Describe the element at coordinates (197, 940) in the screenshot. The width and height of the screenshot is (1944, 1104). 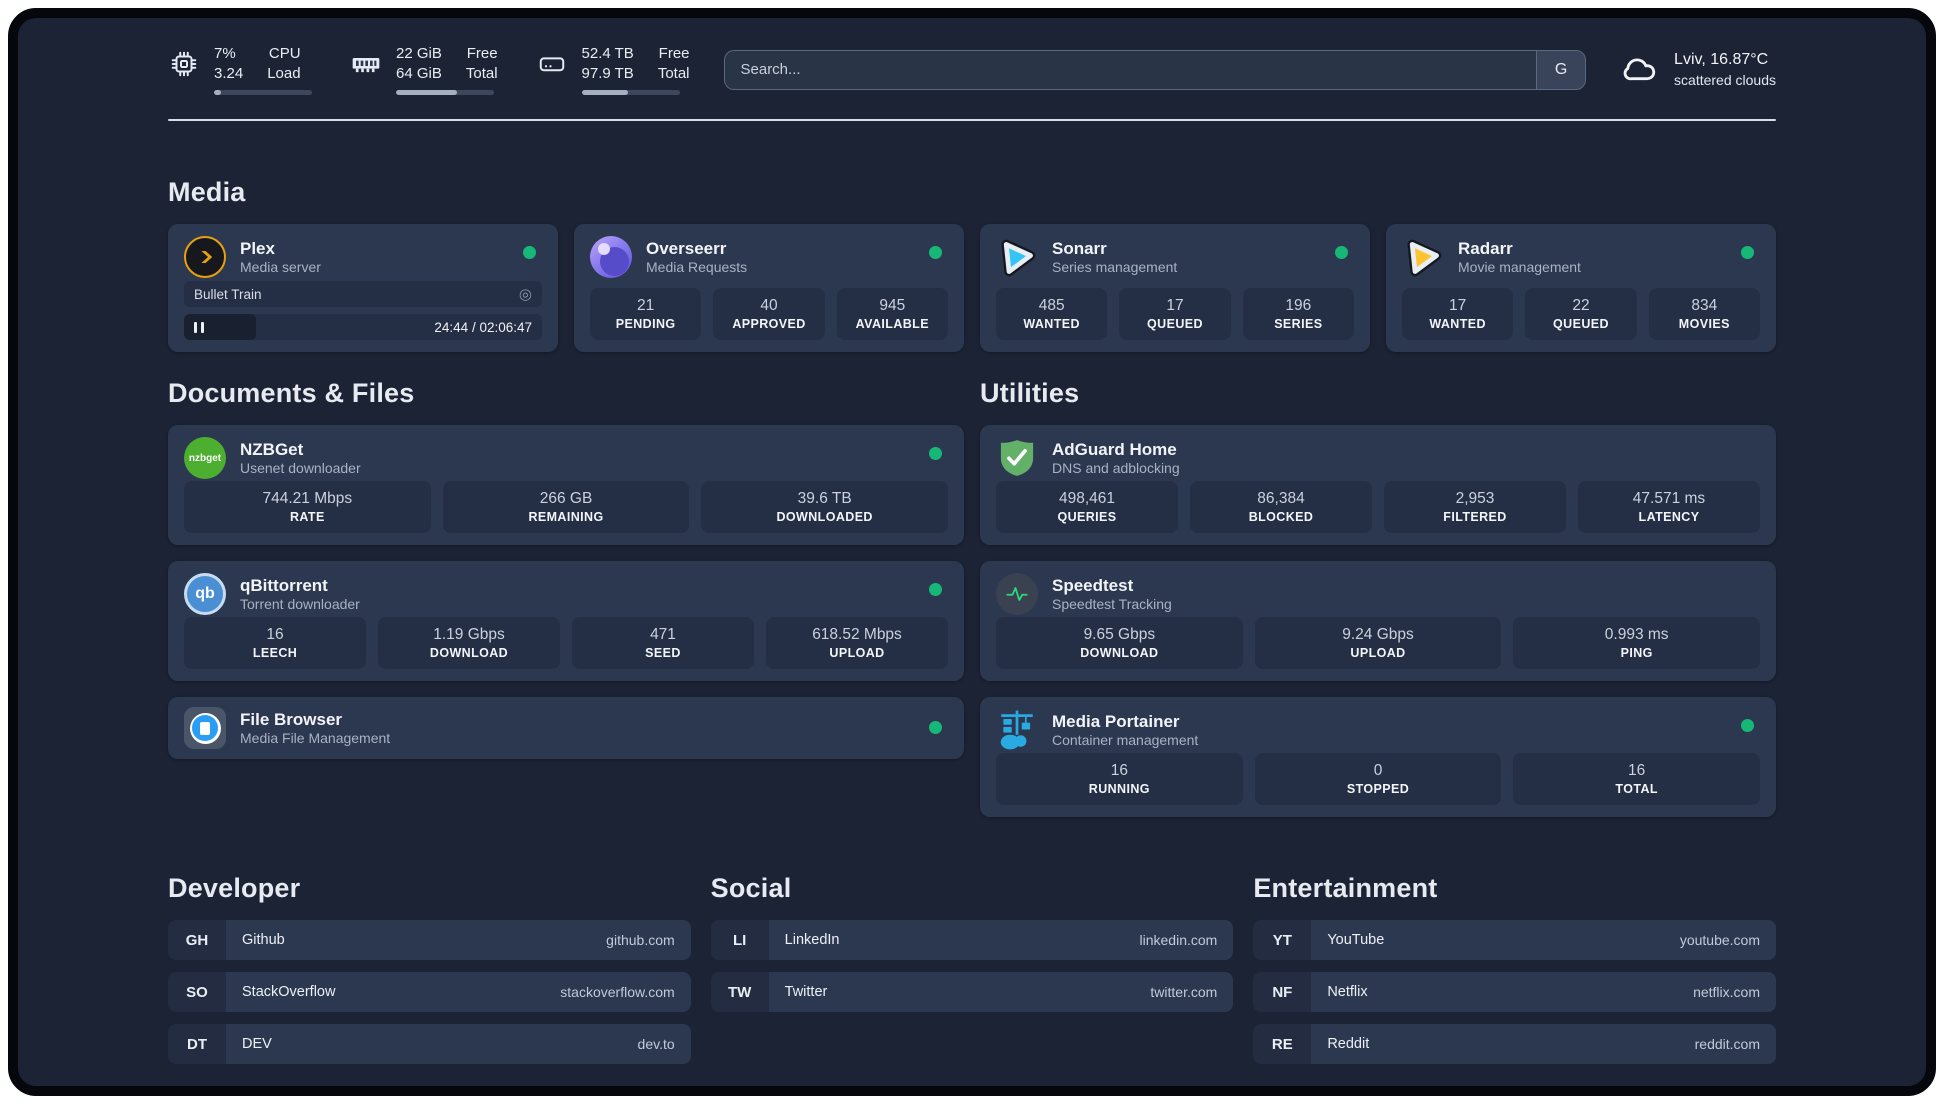
I see `link-tag: GH` at that location.